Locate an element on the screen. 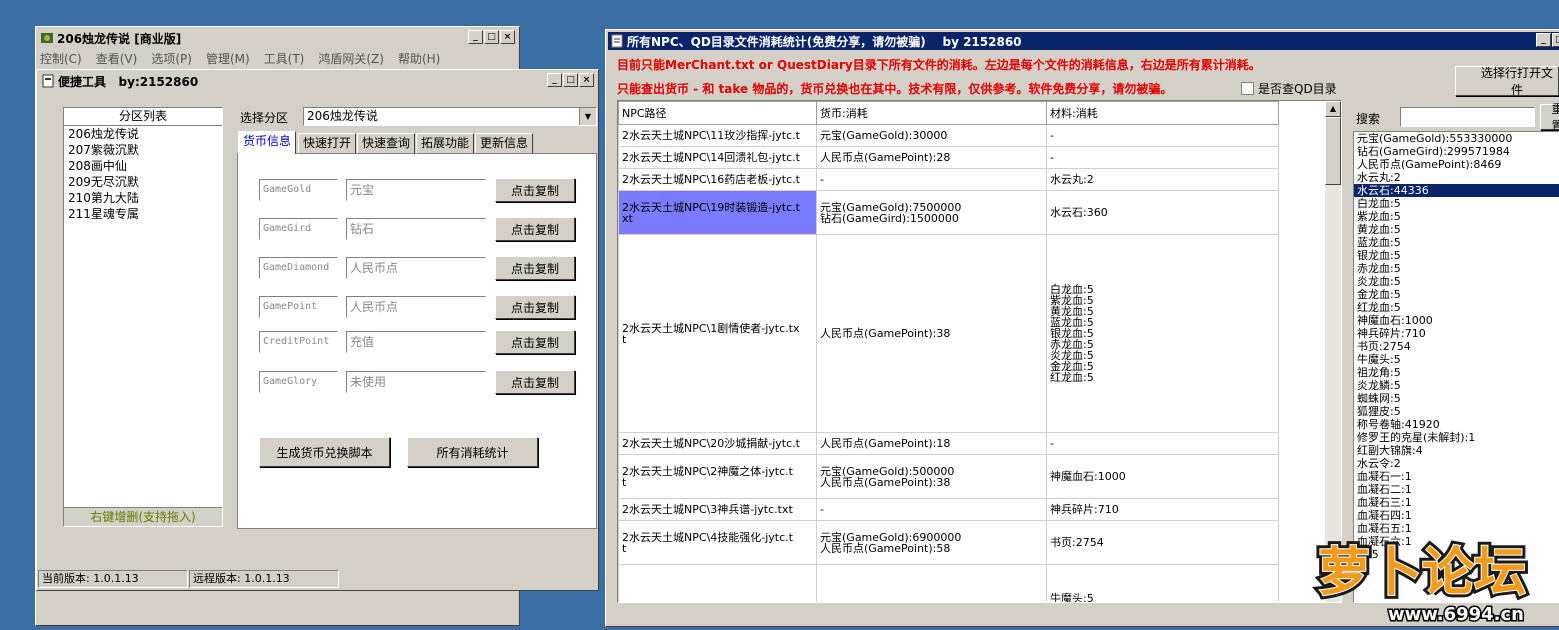 Image resolution: width=1559 pixels, height=630 pixels. table-scrollbar: ▲ is located at coordinates (1333, 351).